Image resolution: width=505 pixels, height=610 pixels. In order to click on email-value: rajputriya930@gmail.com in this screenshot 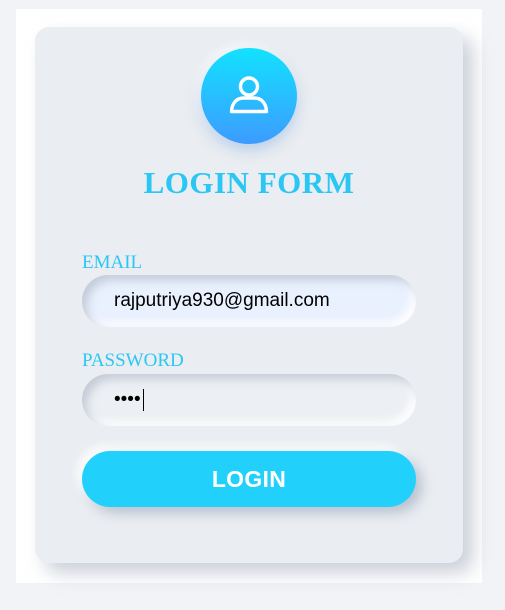, I will do `click(222, 300)`.